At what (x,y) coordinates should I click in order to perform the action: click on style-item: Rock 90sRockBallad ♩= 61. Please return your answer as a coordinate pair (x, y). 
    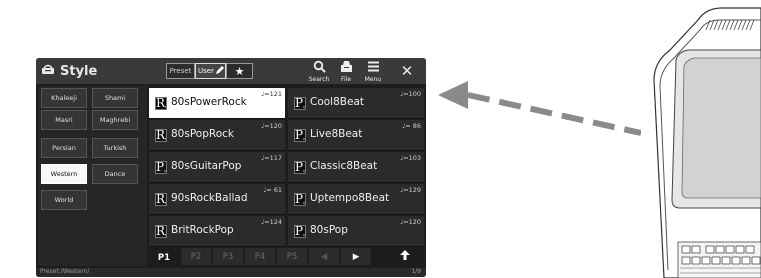
    Looking at the image, I should click on (217, 199).